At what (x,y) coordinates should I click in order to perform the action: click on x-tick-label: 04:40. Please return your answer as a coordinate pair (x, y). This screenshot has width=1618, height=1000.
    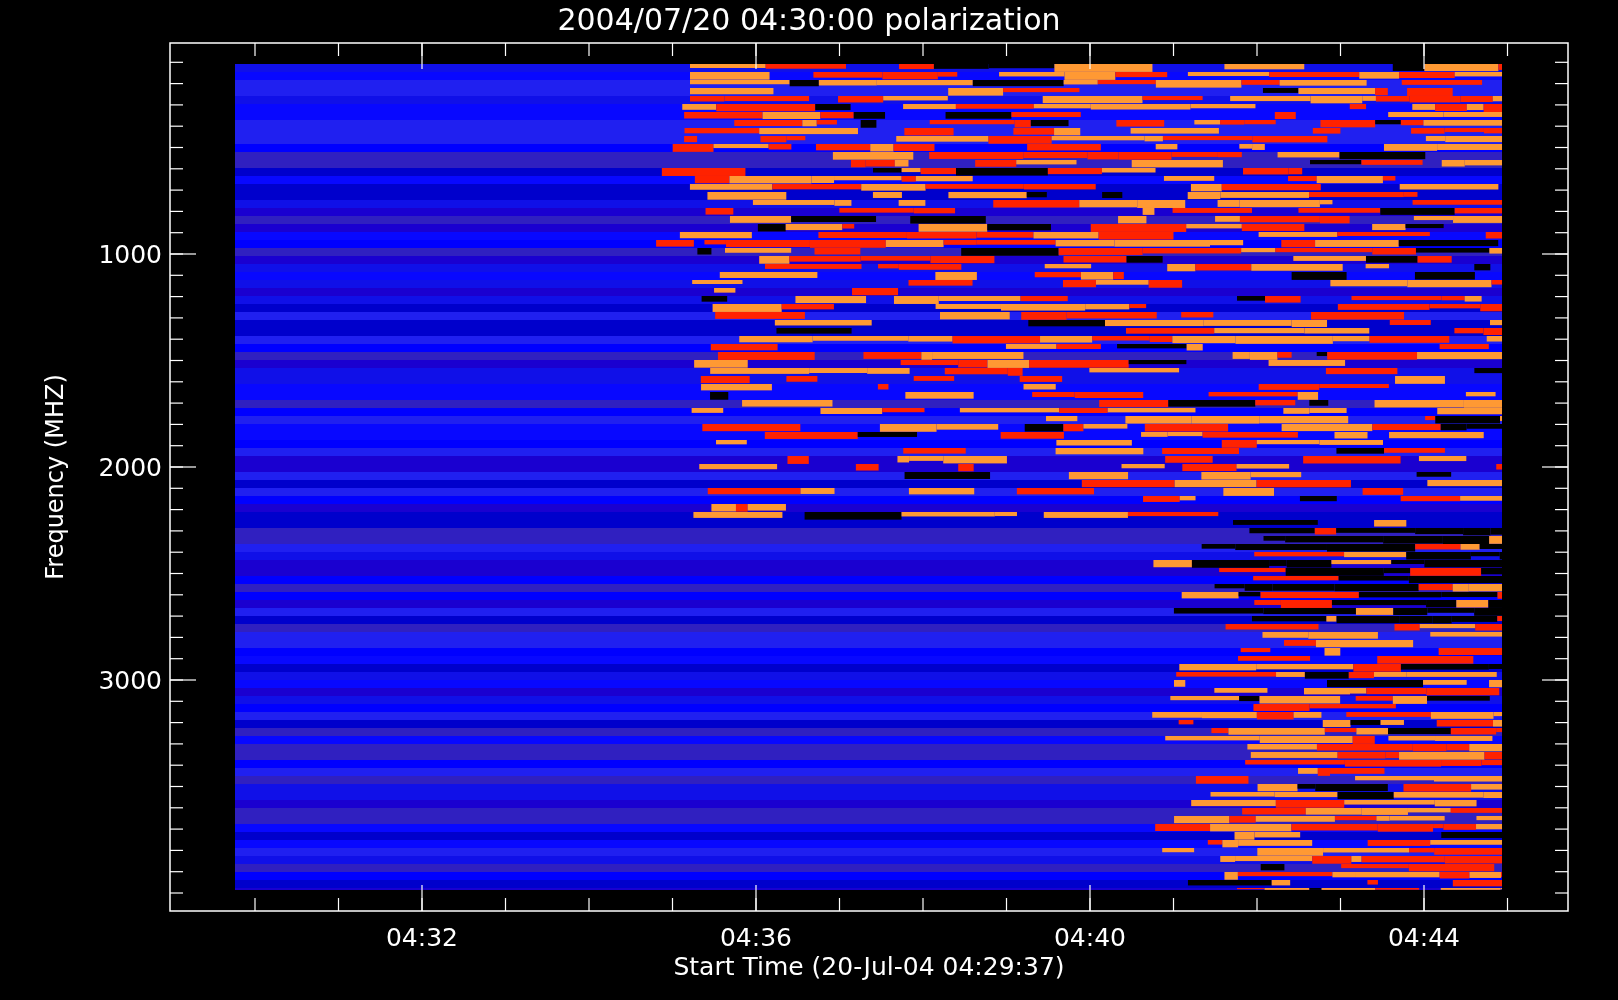
    Looking at the image, I should click on (1090, 937).